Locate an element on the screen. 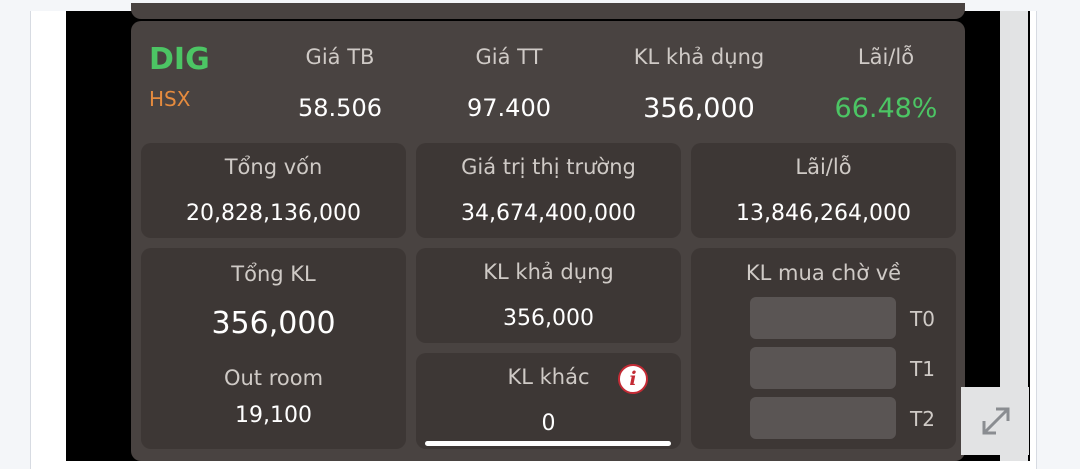  pl-percent-label: Lãi/lỗ is located at coordinates (886, 57).